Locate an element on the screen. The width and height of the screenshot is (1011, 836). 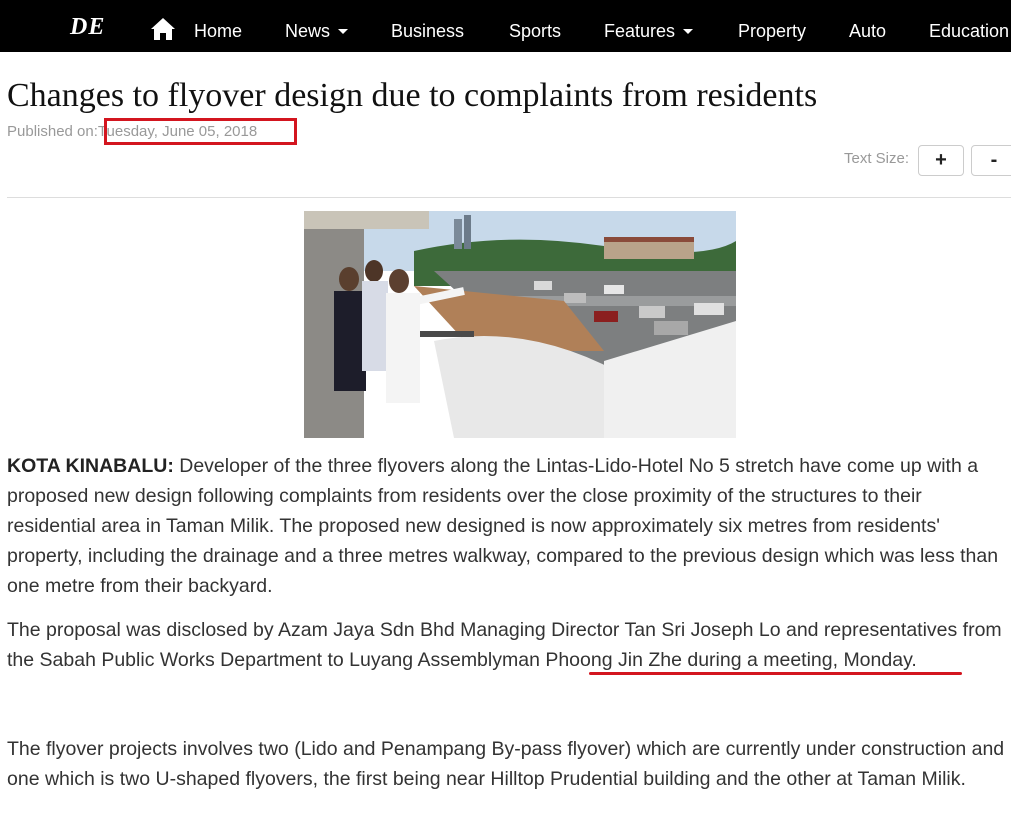
nav-item-property: Property is located at coordinates (772, 31).